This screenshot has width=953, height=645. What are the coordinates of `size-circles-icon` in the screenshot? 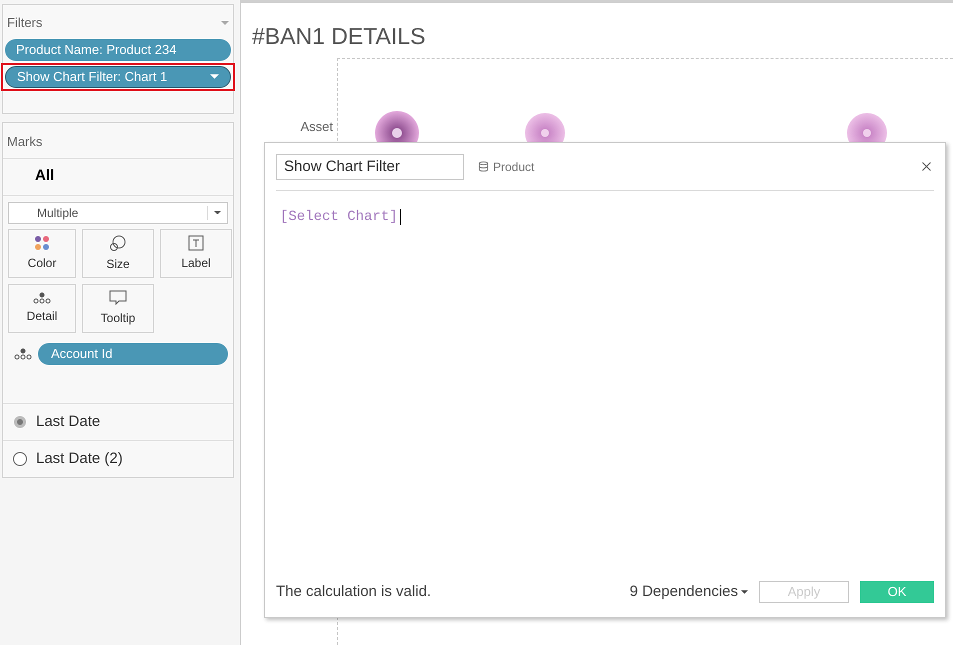 It's located at (118, 243).